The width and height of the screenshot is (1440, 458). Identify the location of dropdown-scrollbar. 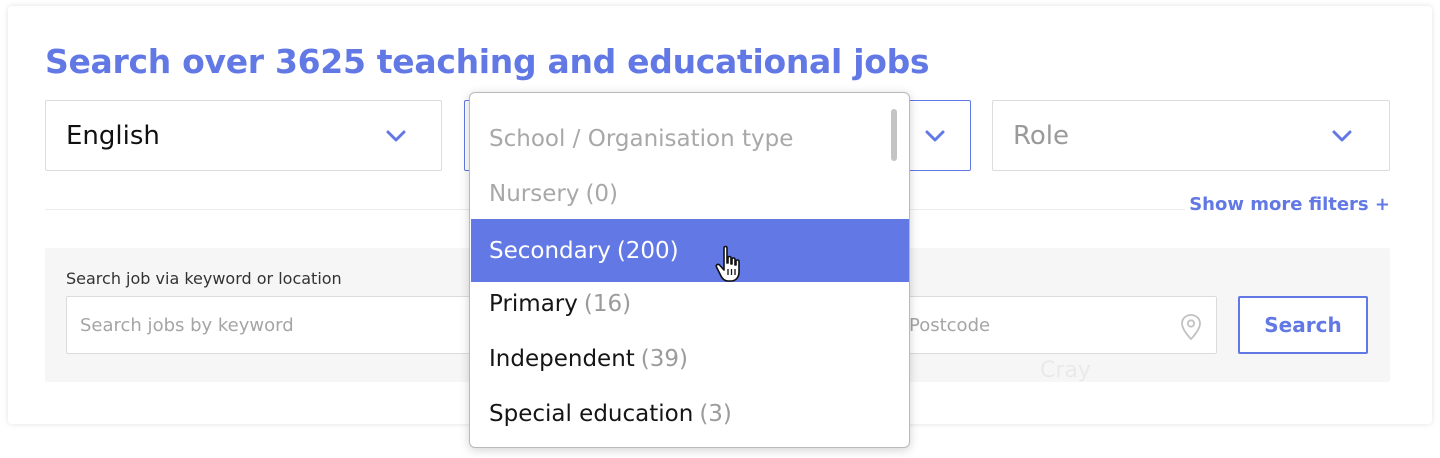
(894, 135).